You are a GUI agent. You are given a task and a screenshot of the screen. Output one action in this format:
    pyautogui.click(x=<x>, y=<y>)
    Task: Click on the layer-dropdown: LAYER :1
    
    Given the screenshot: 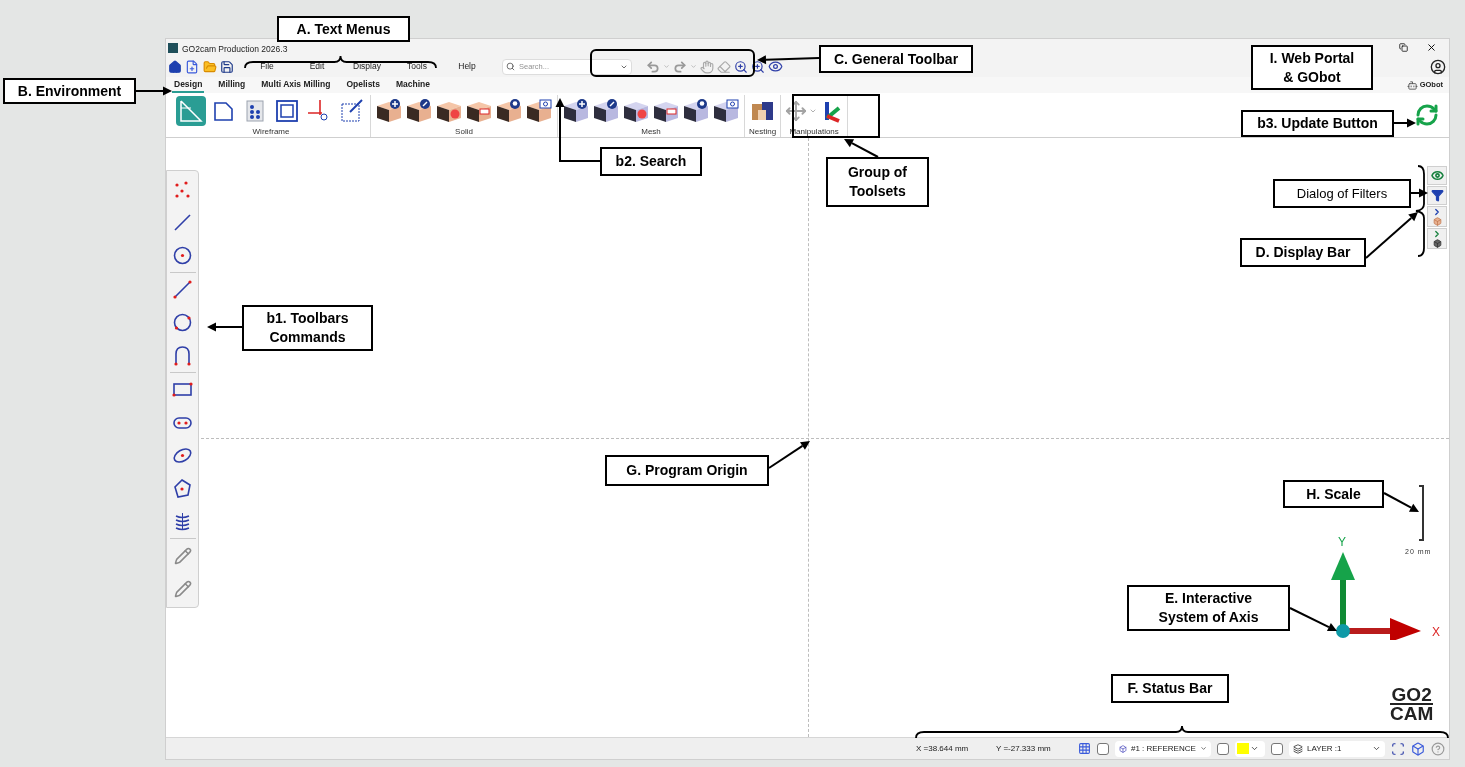 What is the action you would take?
    pyautogui.click(x=1337, y=748)
    